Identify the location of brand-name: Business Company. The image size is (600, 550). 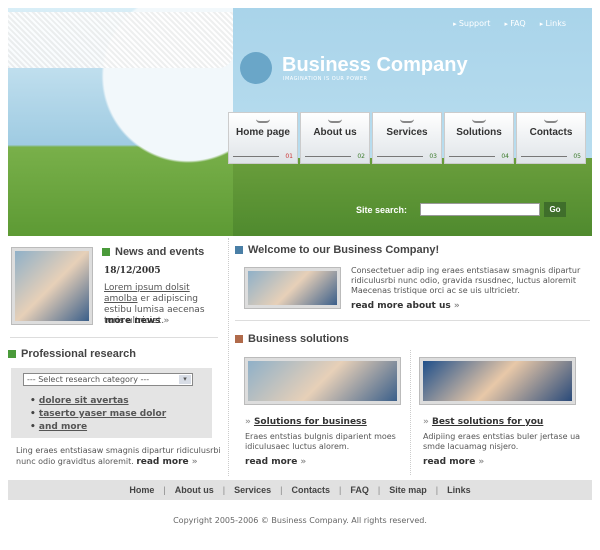
(375, 65).